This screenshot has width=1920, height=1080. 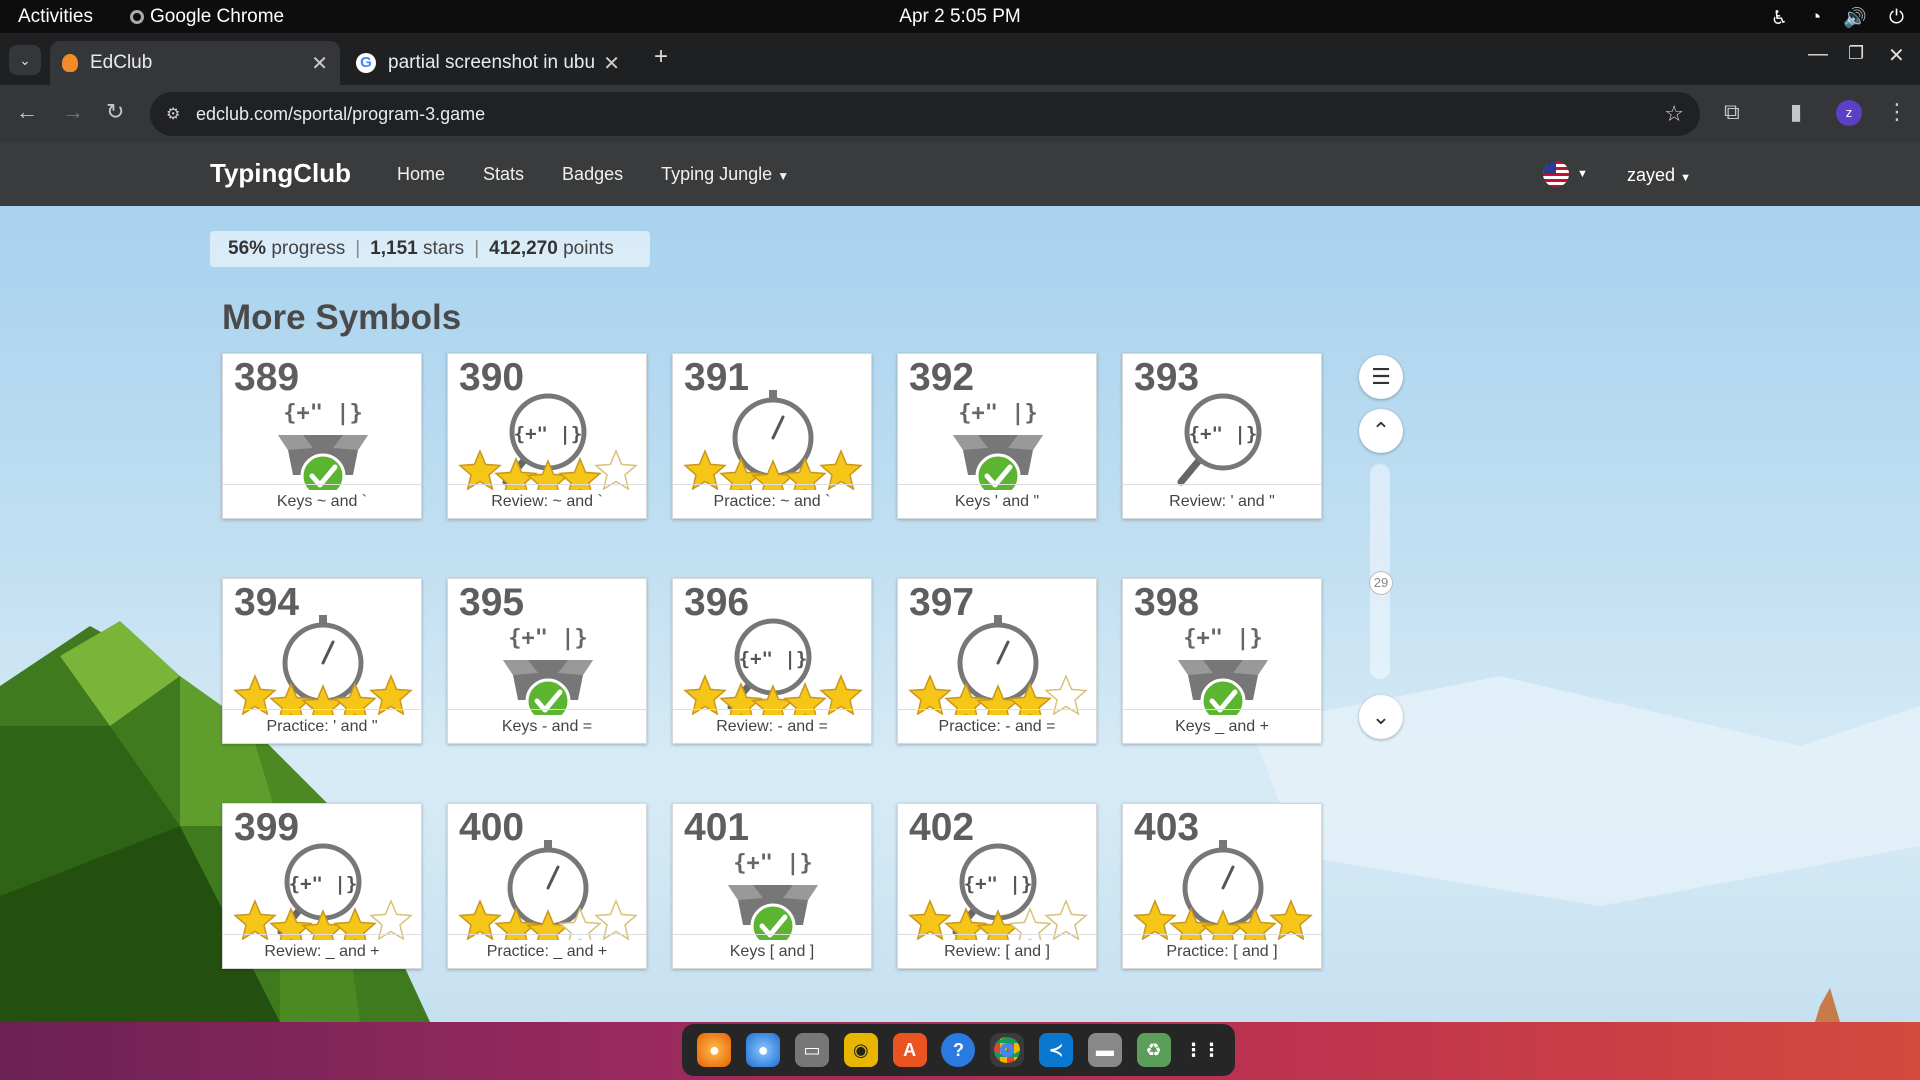 I want to click on lesson-label: Keys _ and +, so click(x=1222, y=726).